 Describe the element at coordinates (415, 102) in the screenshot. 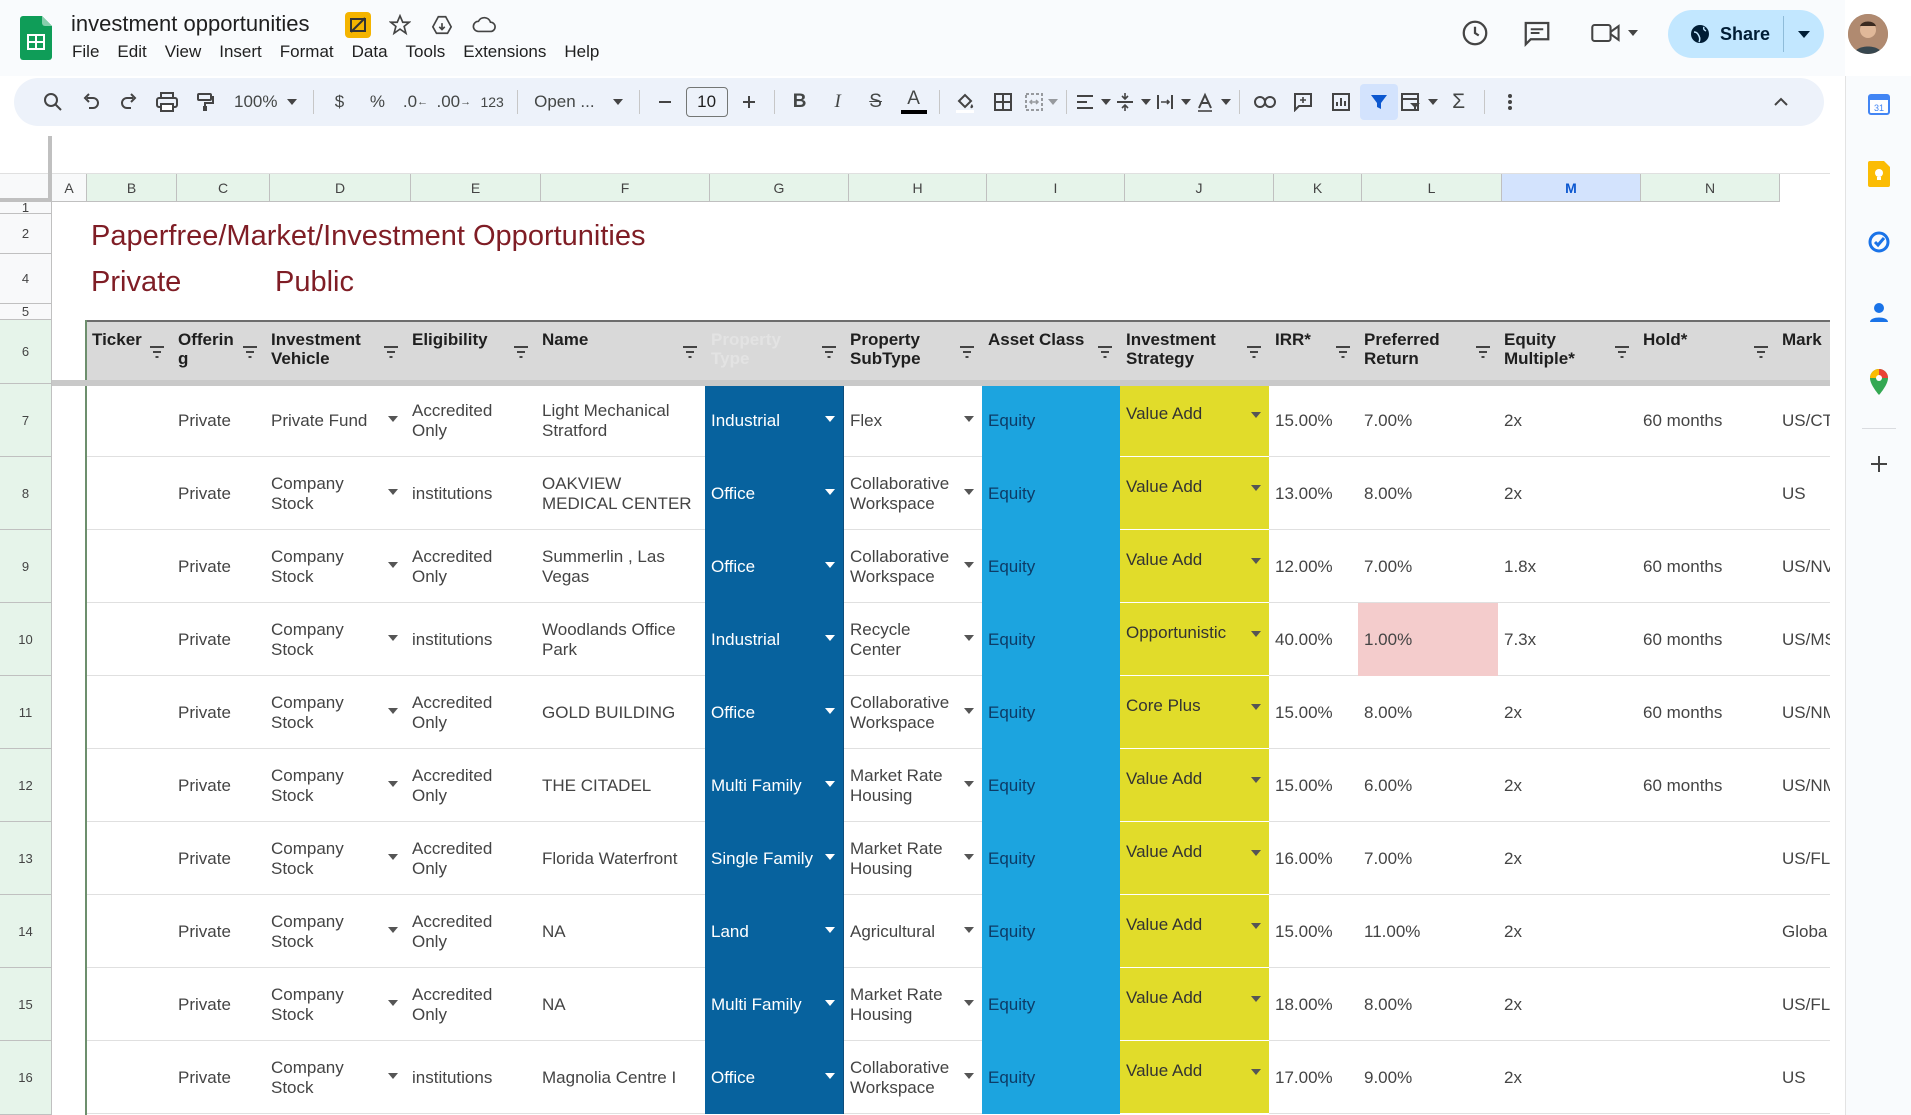

I see `decrease-decimal-button: .0 ←` at that location.